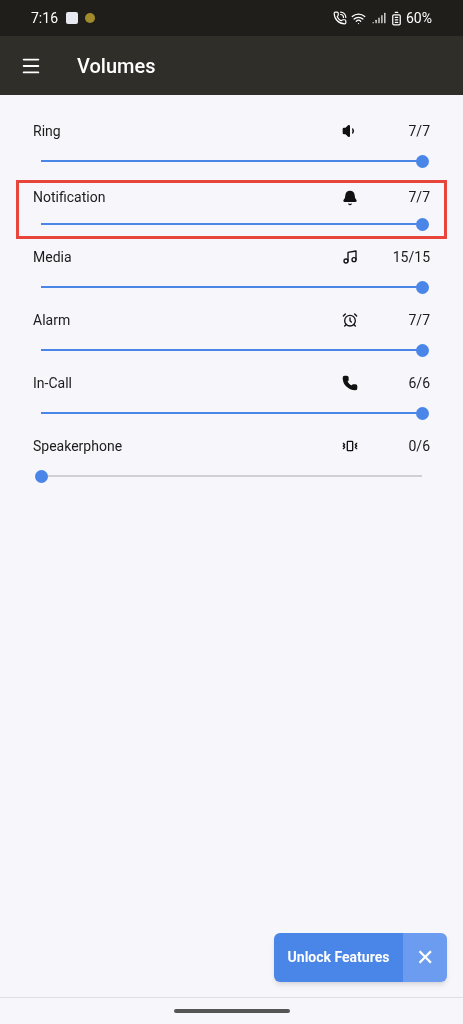 This screenshot has width=463, height=1024. I want to click on volume-reading: 15/15, so click(410, 257).